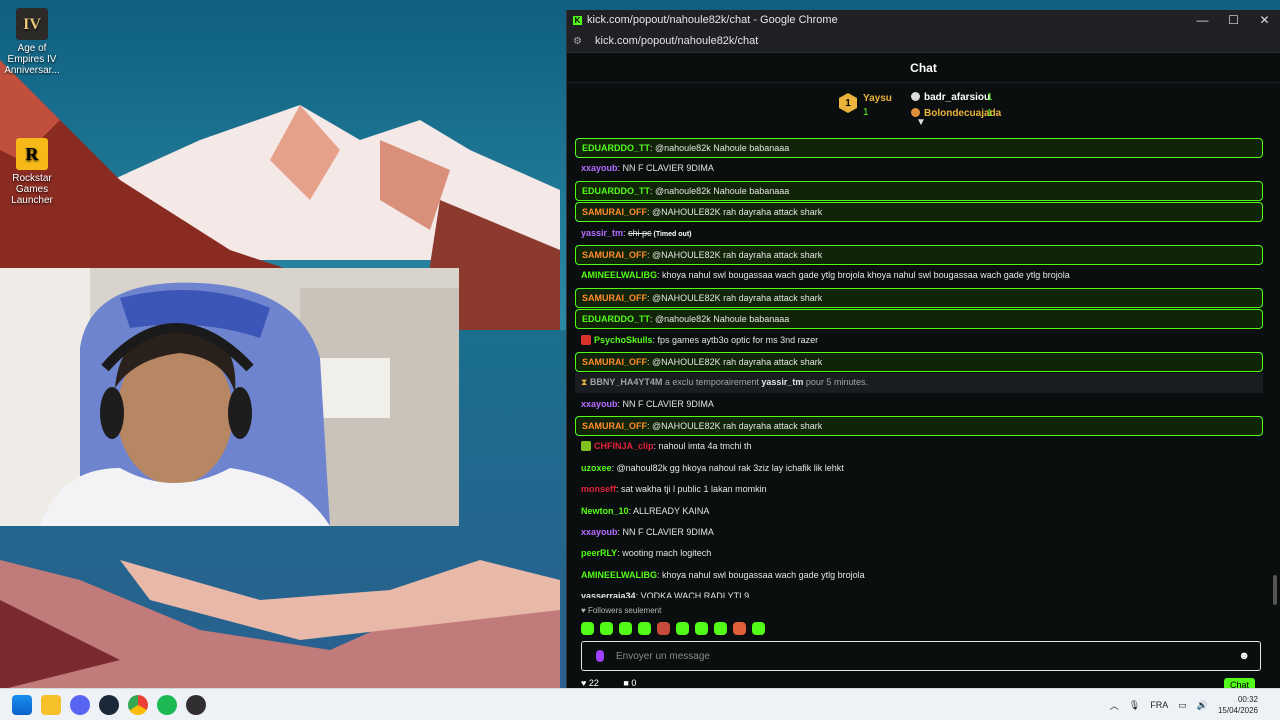  What do you see at coordinates (923, 41) in the screenshot?
I see `address-bar: ⚙ kick.com/popout/nahoule82k/chat` at bounding box center [923, 41].